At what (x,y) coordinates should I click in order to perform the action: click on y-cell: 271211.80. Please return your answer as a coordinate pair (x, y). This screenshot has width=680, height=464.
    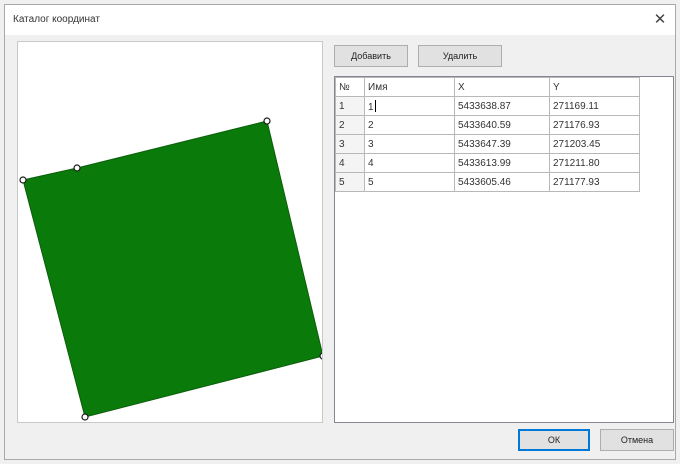
    Looking at the image, I should click on (594, 163).